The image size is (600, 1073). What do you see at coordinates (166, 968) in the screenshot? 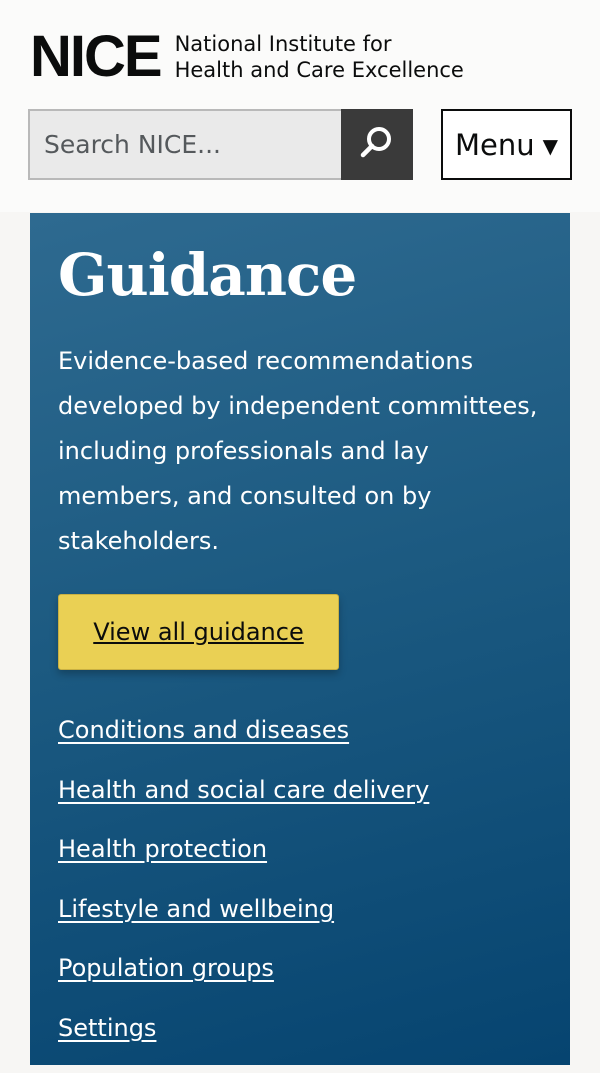
I see `link-population-groups: Population groups` at bounding box center [166, 968].